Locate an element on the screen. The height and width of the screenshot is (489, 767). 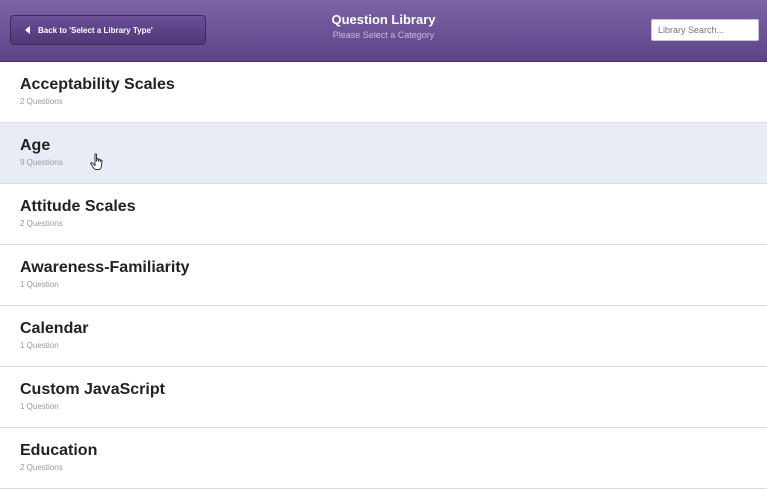
category-row: Education 2 Questions is located at coordinates (383, 458).